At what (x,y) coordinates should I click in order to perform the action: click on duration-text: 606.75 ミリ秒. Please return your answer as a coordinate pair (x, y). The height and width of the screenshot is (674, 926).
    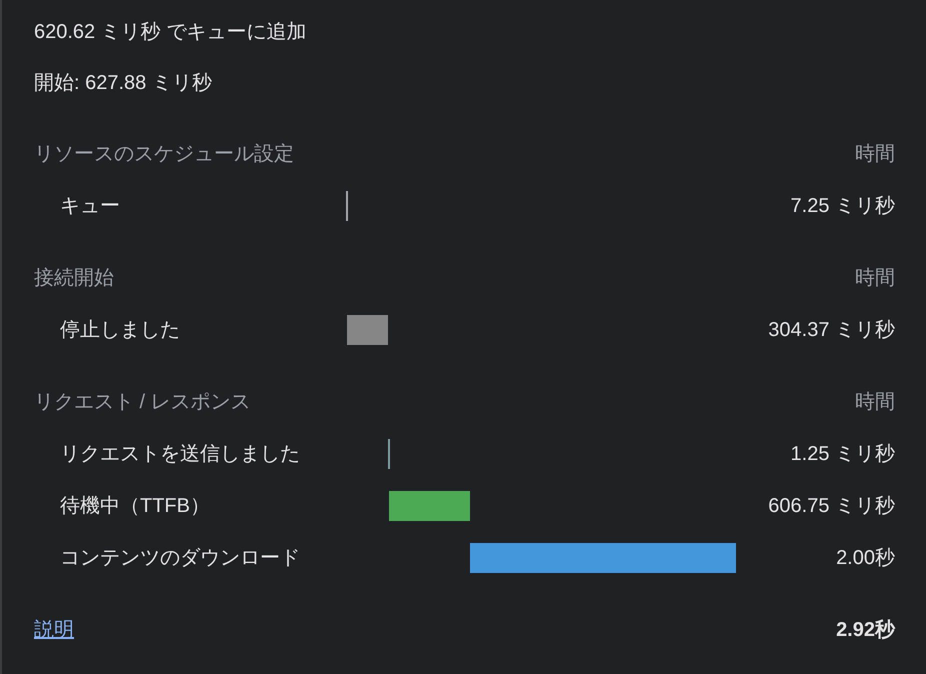
    Looking at the image, I should click on (831, 506).